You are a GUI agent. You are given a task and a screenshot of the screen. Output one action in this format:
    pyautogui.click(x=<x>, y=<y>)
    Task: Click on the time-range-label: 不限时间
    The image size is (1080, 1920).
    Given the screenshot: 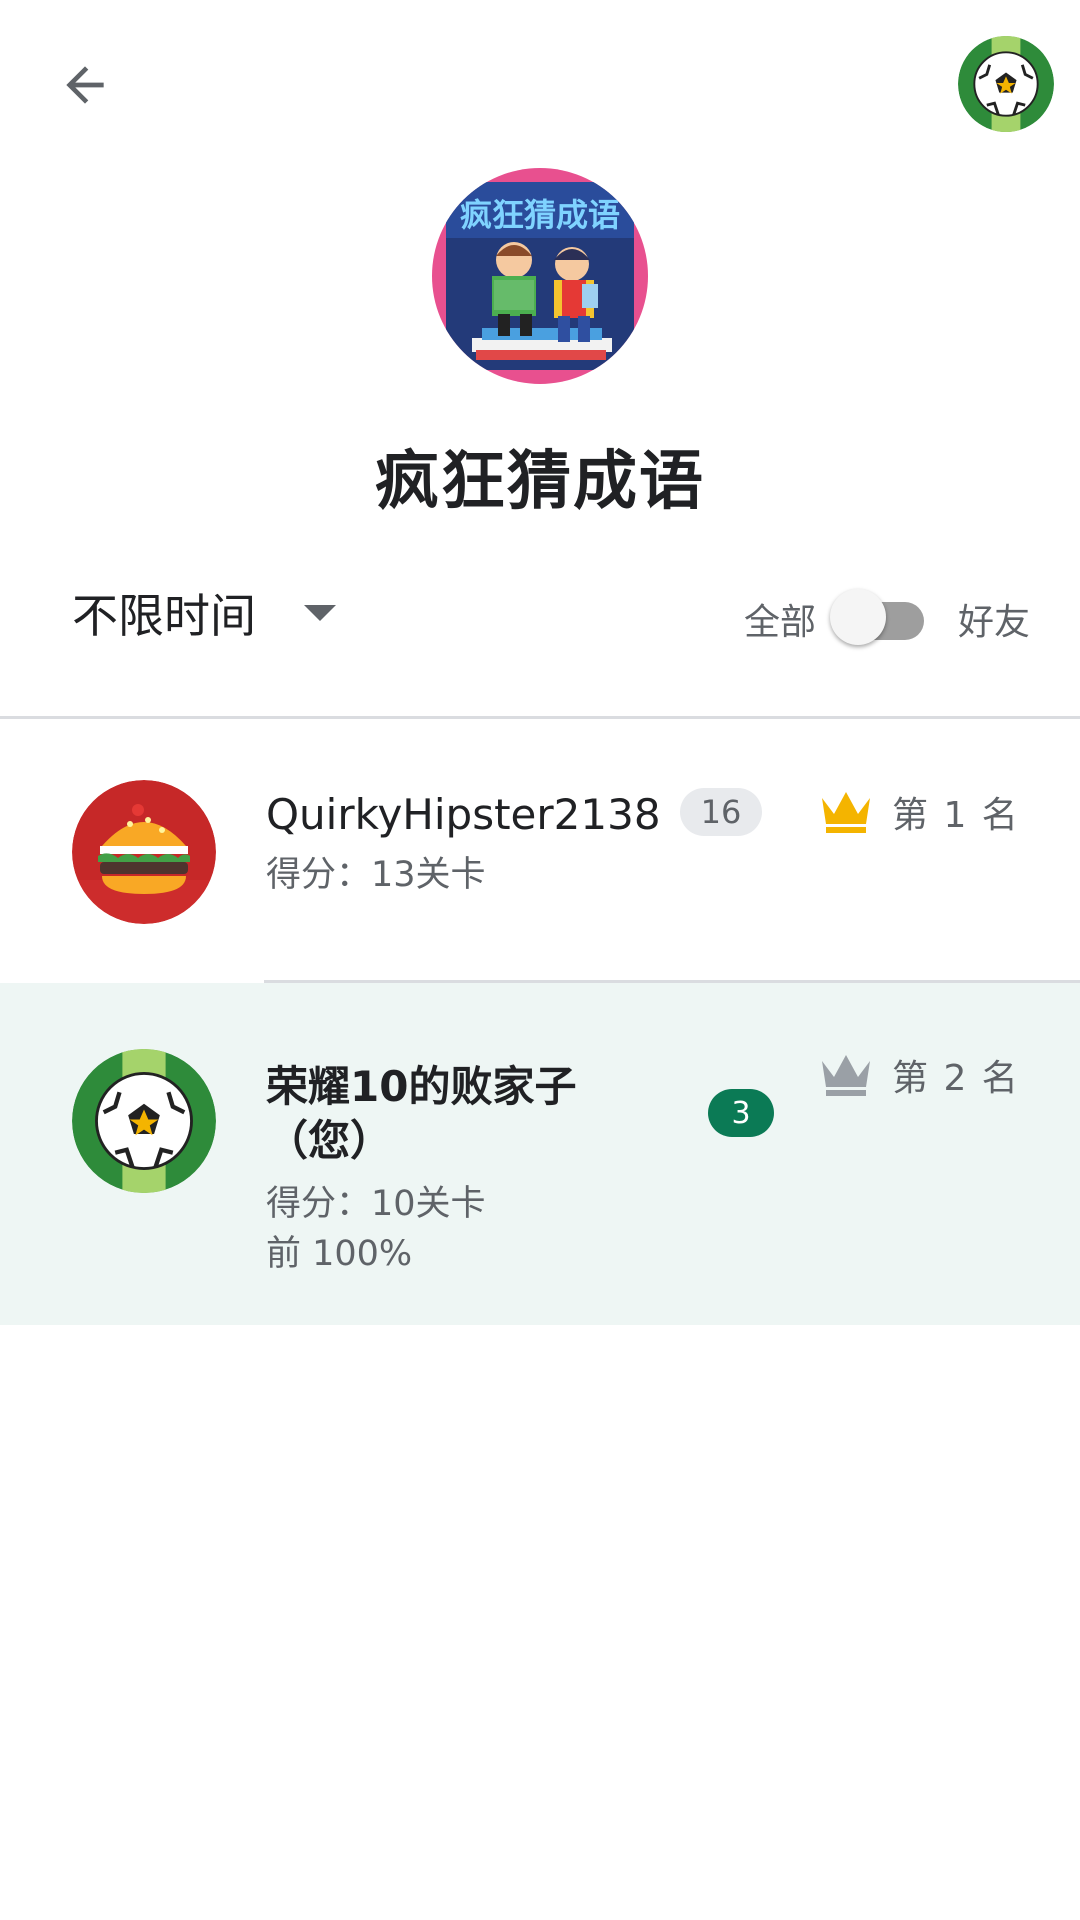 What is the action you would take?
    pyautogui.click(x=164, y=616)
    